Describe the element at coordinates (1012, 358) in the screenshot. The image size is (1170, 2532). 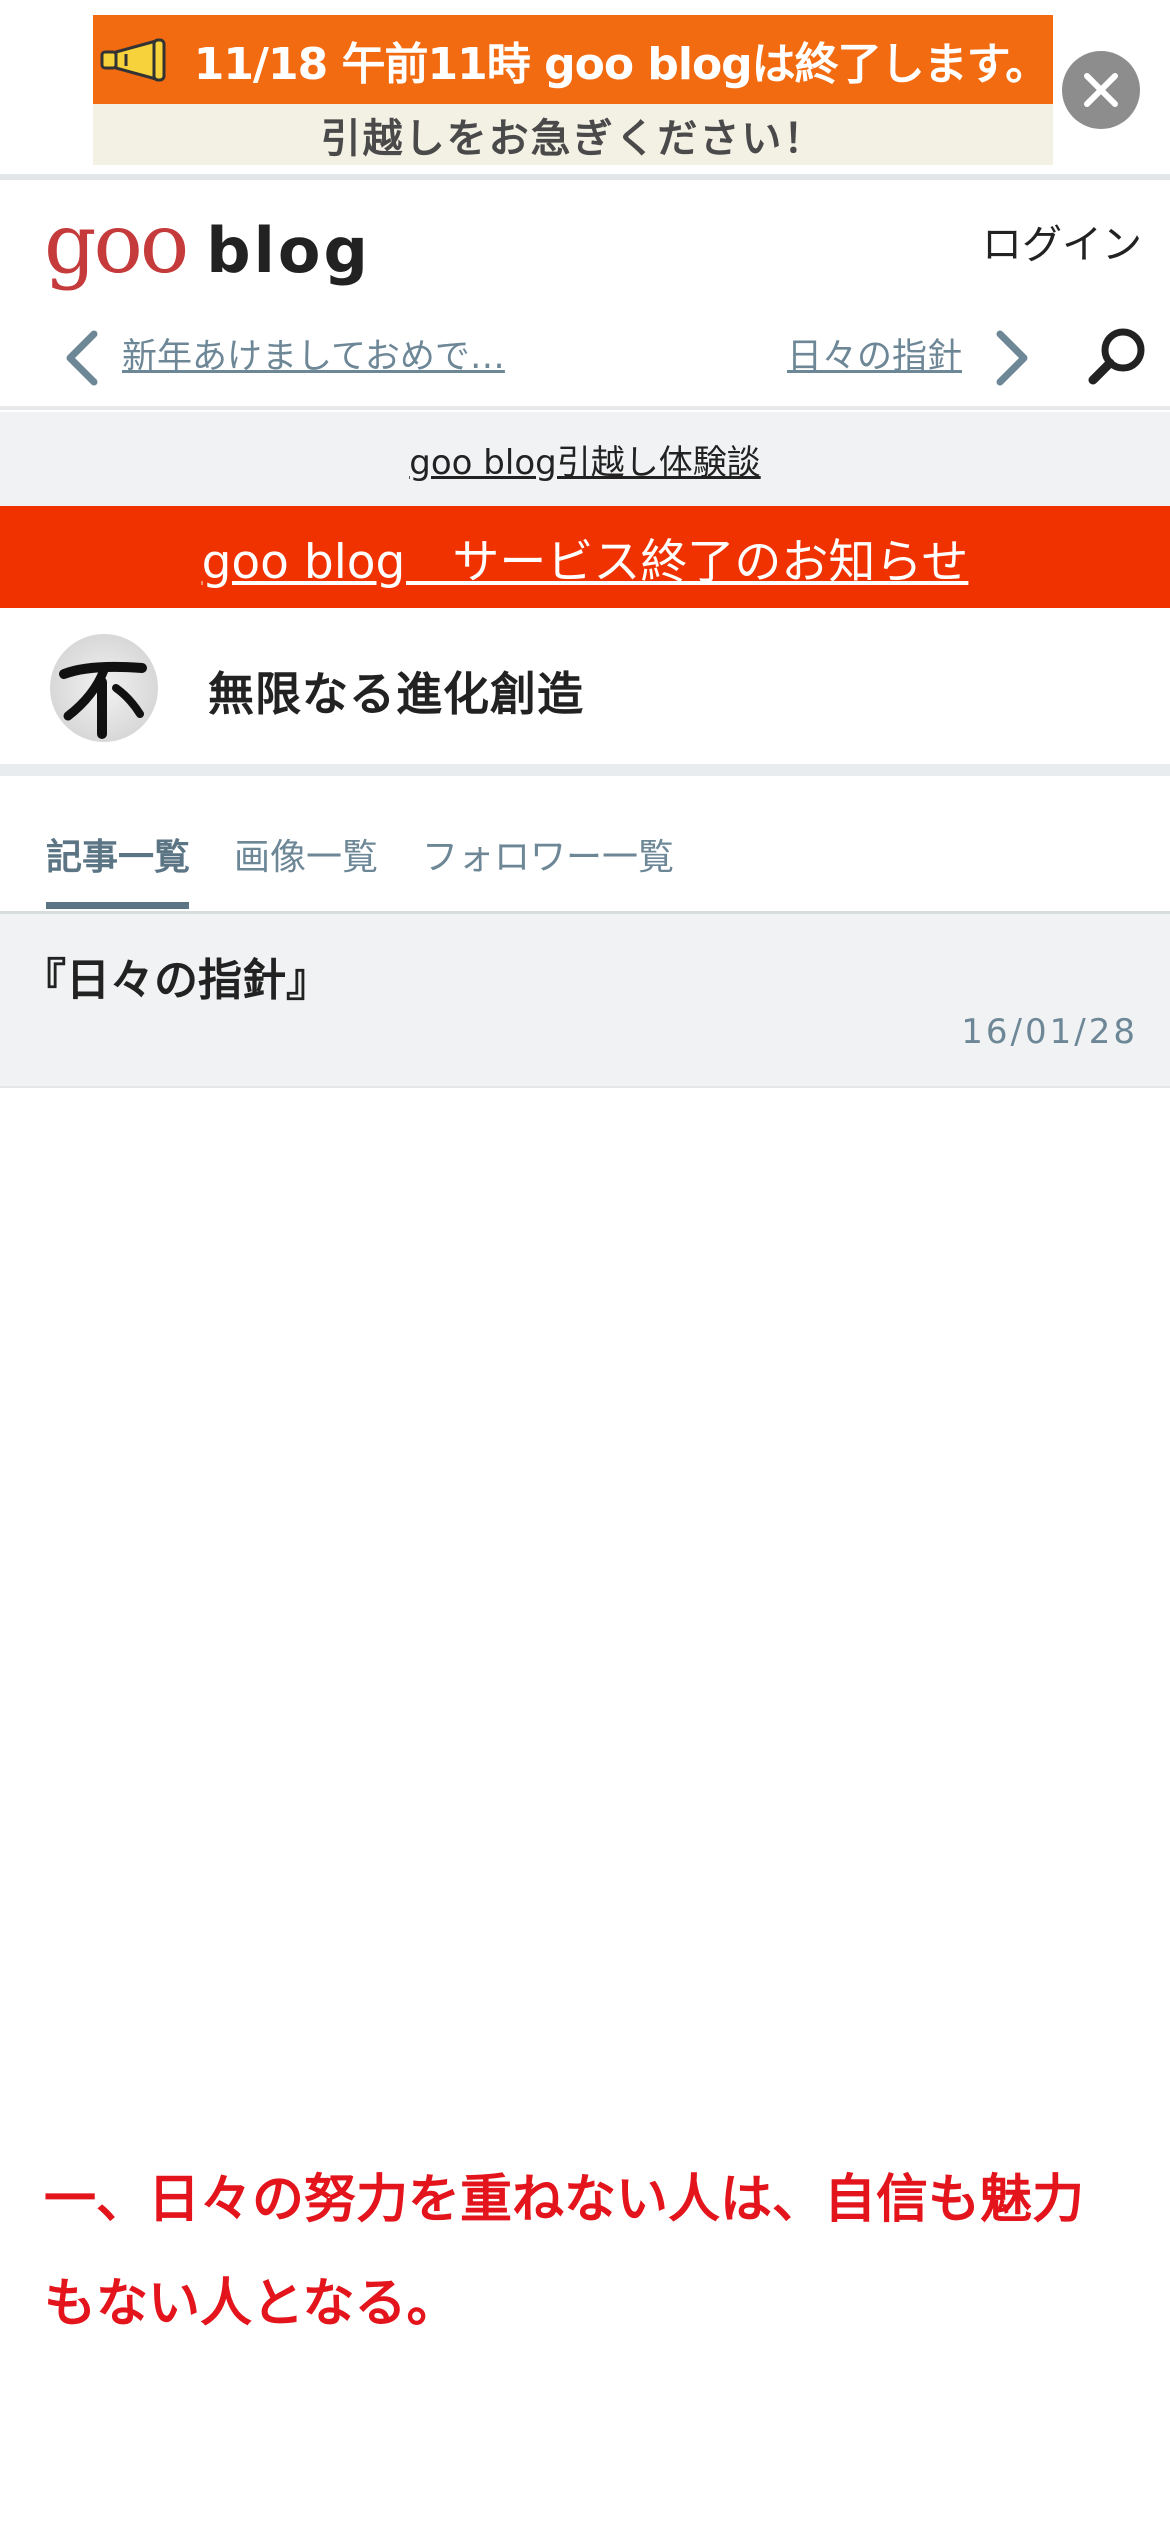
I see `chevron-right-icon` at that location.